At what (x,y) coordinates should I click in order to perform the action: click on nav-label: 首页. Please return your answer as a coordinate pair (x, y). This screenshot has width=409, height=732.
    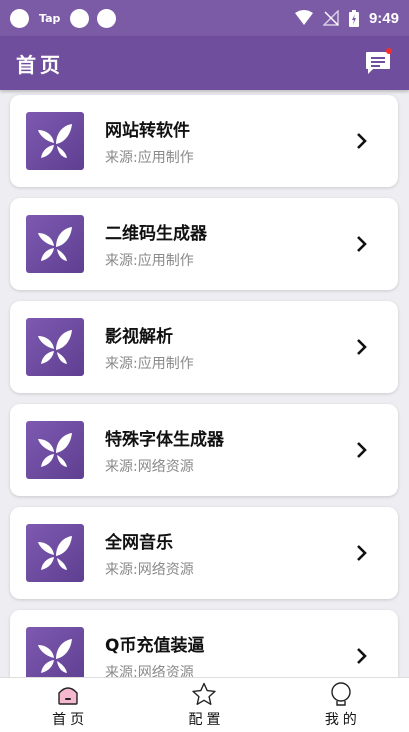
    Looking at the image, I should click on (70, 719).